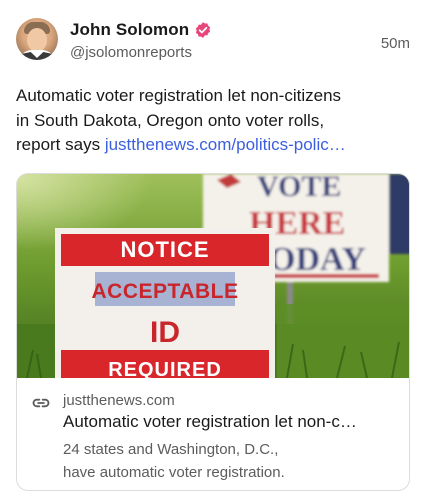  What do you see at coordinates (299, 188) in the screenshot?
I see `back-sign-line1: VOTE` at bounding box center [299, 188].